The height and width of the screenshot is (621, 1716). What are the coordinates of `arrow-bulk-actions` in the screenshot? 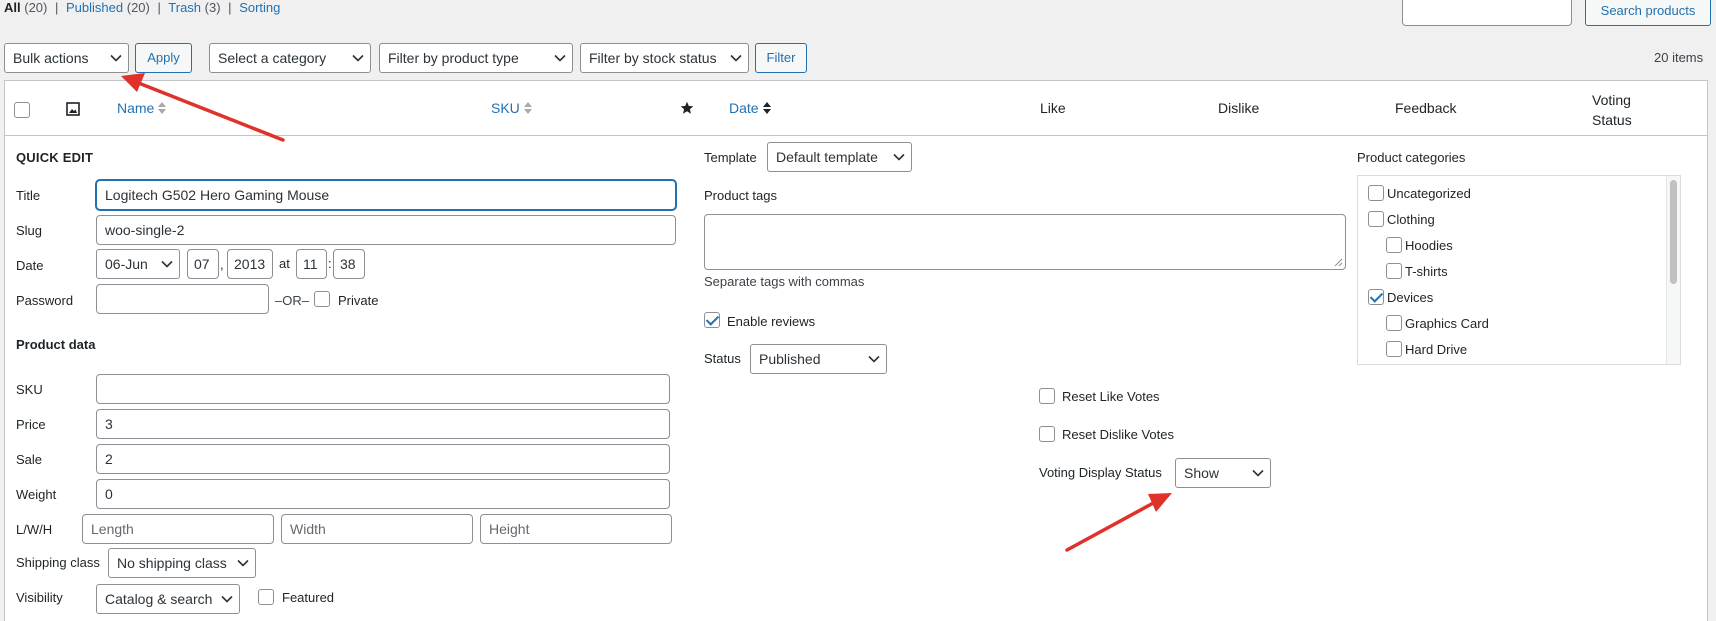 It's located at (203, 107).